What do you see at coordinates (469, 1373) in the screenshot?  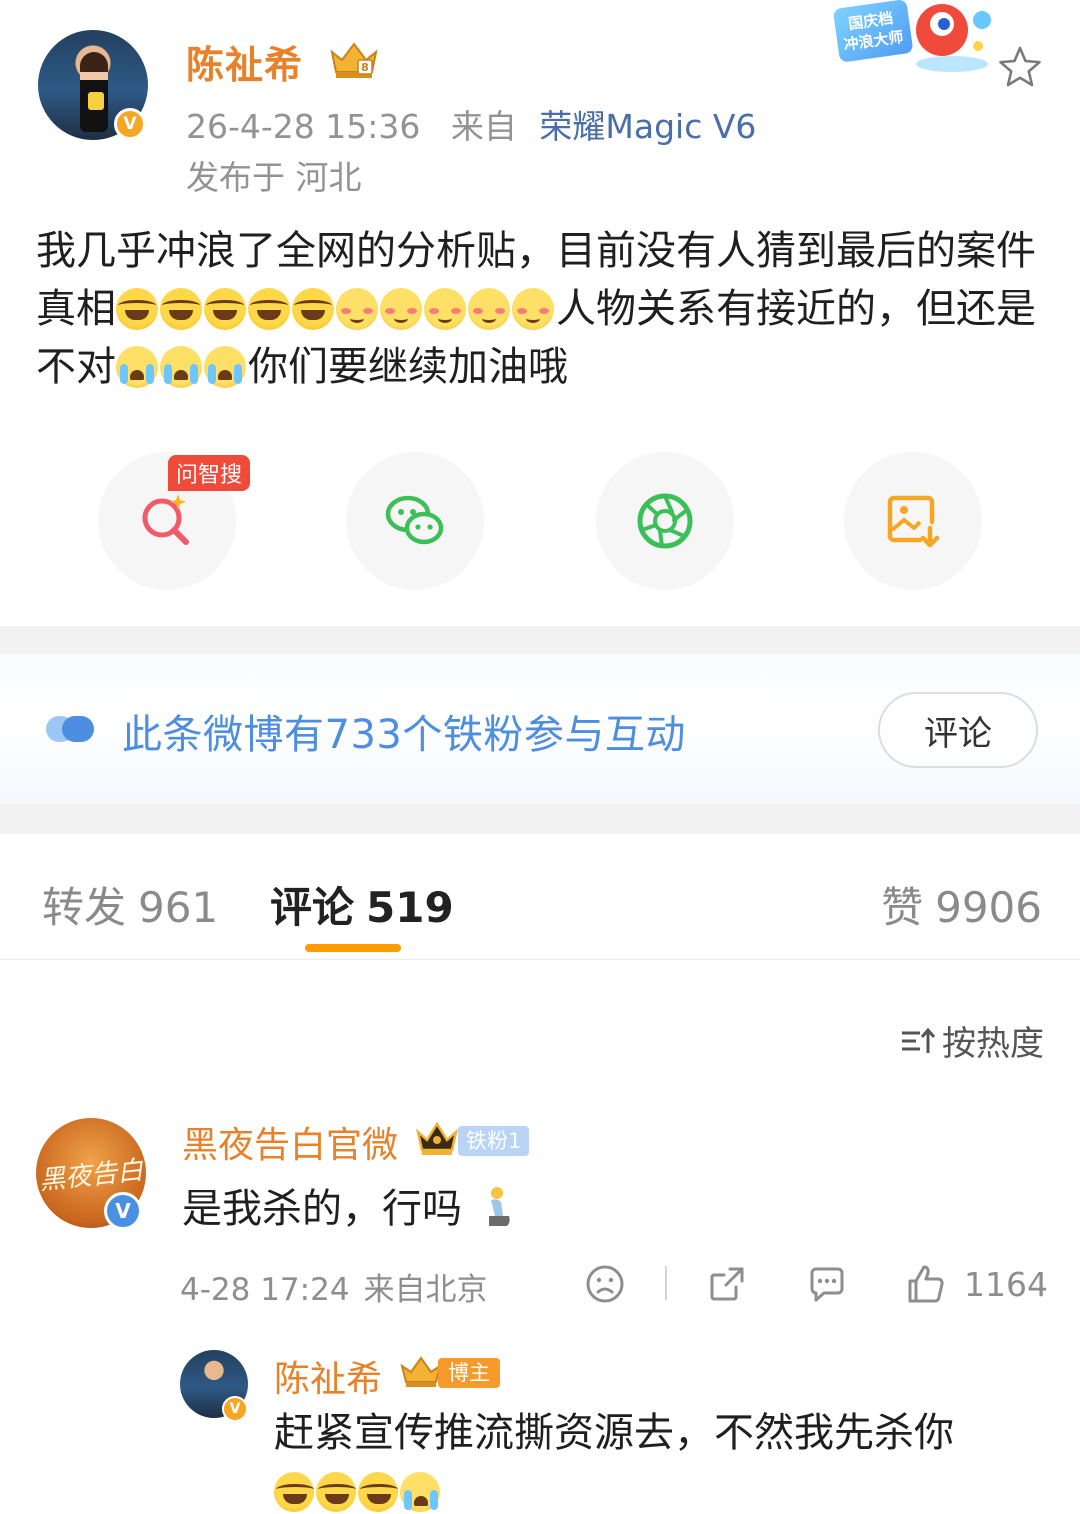 I see `poster-badge: 博主` at bounding box center [469, 1373].